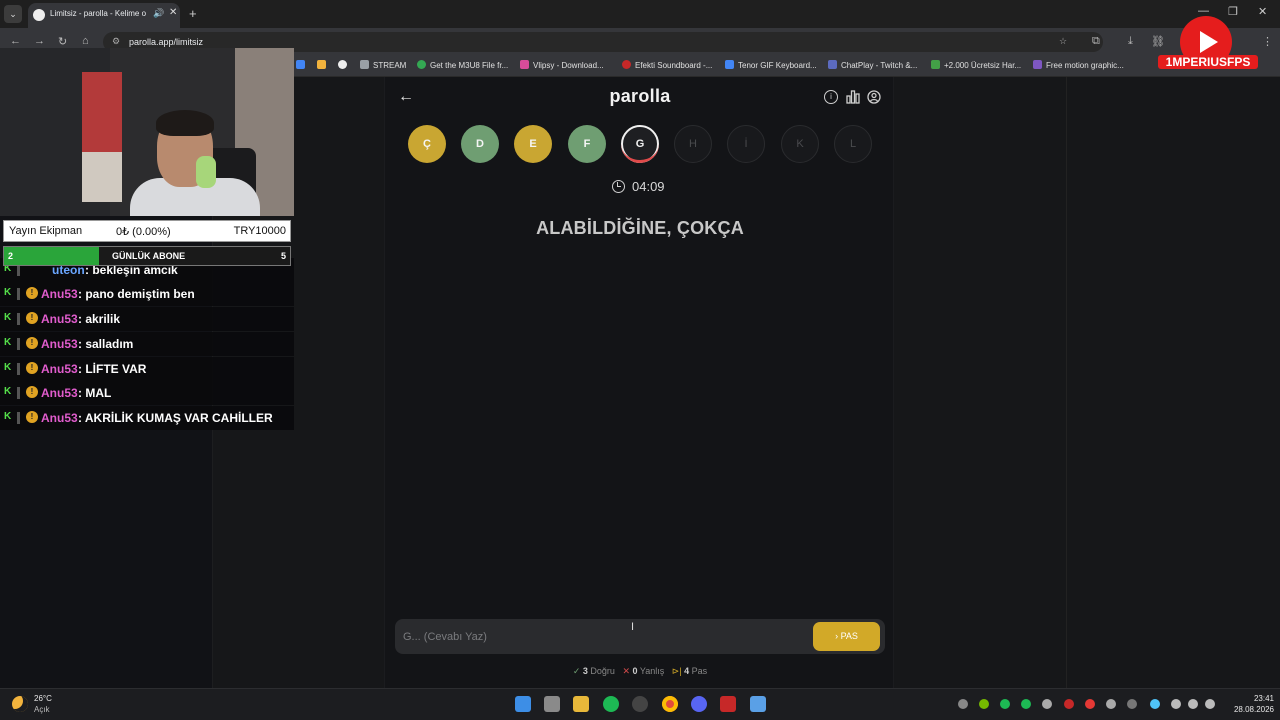 The height and width of the screenshot is (720, 1280). Describe the element at coordinates (728, 704) in the screenshot. I see `app-icon` at that location.